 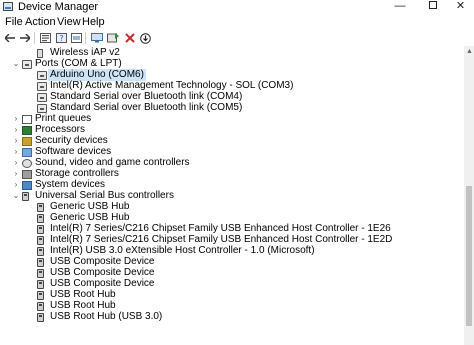 I want to click on uninstall-icon, so click(x=130, y=38).